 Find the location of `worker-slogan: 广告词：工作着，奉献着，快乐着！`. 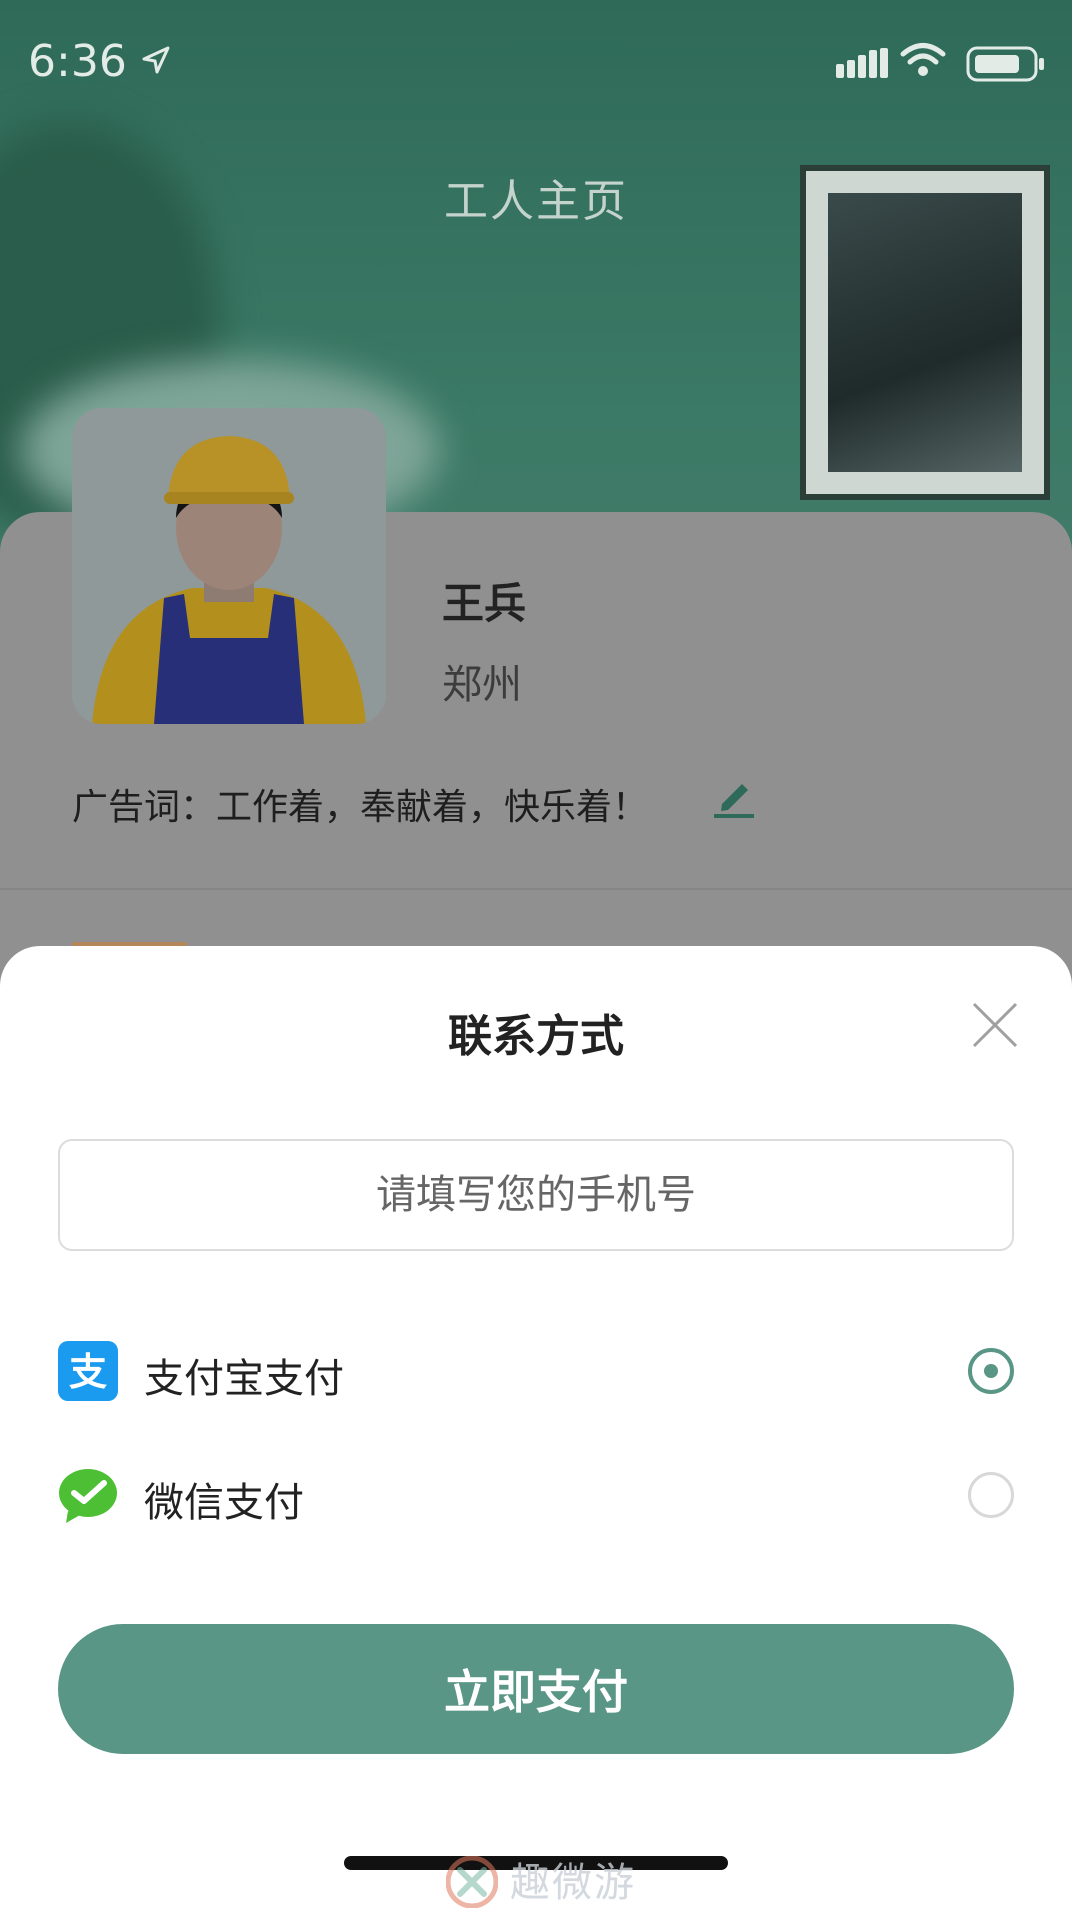

worker-slogan: 广告词：工作着，奉献着，快乐着！ is located at coordinates (360, 807).